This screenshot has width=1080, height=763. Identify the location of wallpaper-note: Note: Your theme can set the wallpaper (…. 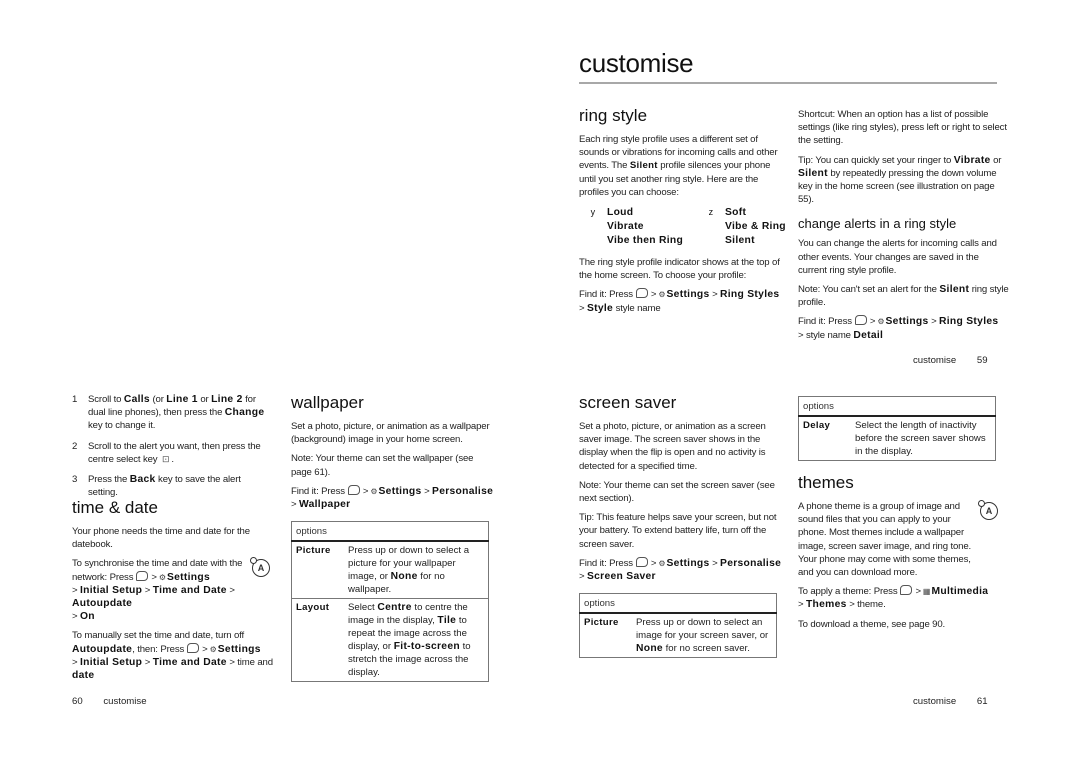
(382, 465).